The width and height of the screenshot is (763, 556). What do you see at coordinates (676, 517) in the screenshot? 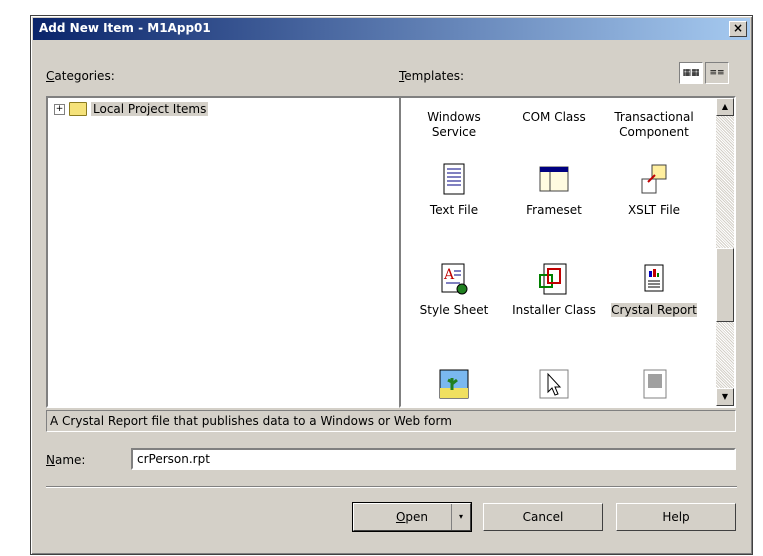
I see `help-button: Help` at bounding box center [676, 517].